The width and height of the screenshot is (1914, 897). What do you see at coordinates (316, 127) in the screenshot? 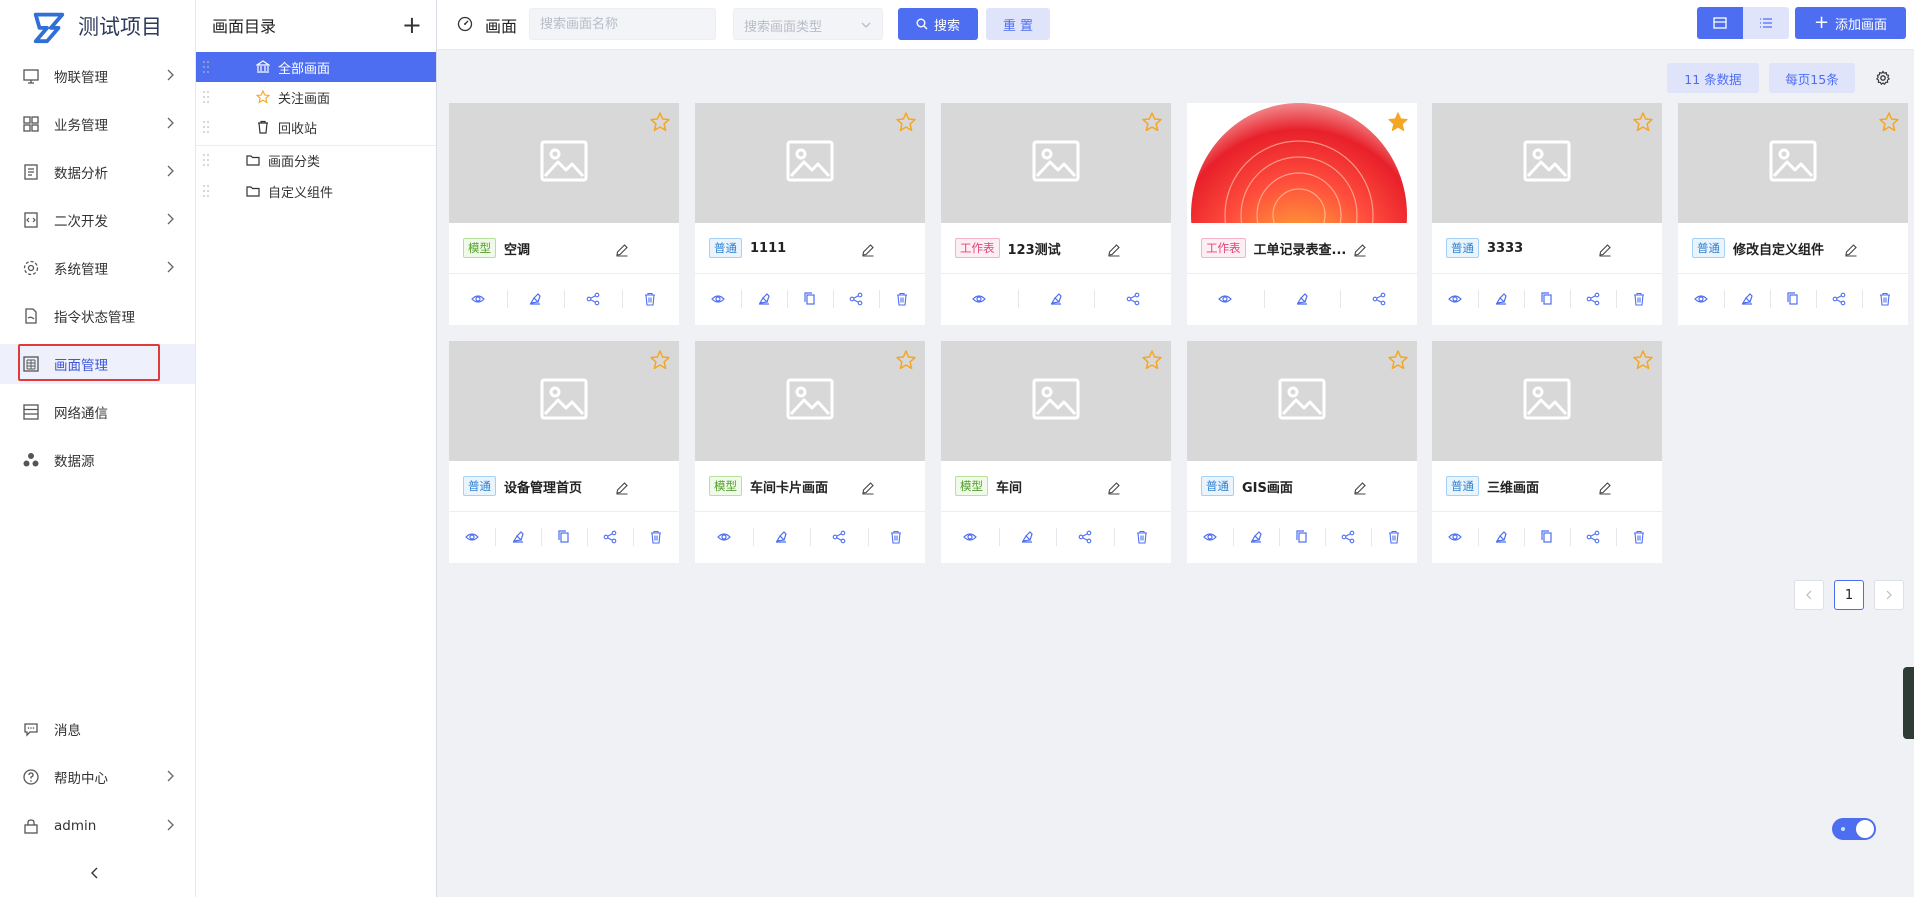
I see `tree-item-2: 回收站` at bounding box center [316, 127].